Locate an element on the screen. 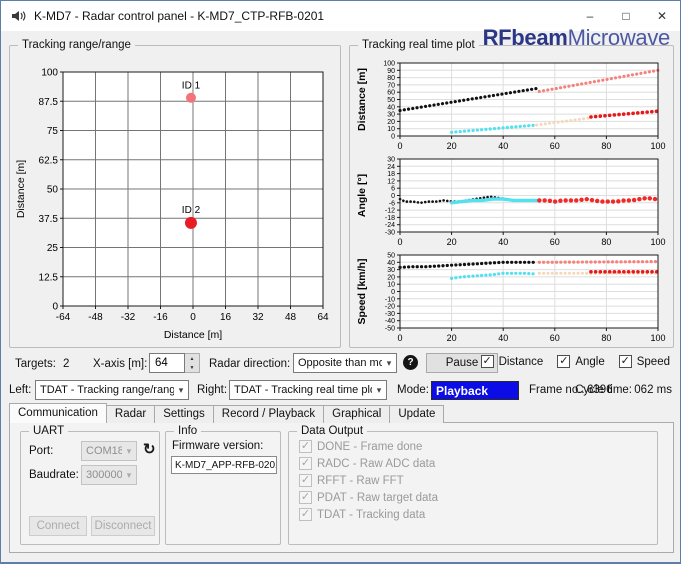 The height and width of the screenshot is (564, 681). tab-graphical: Graphical is located at coordinates (357, 414).